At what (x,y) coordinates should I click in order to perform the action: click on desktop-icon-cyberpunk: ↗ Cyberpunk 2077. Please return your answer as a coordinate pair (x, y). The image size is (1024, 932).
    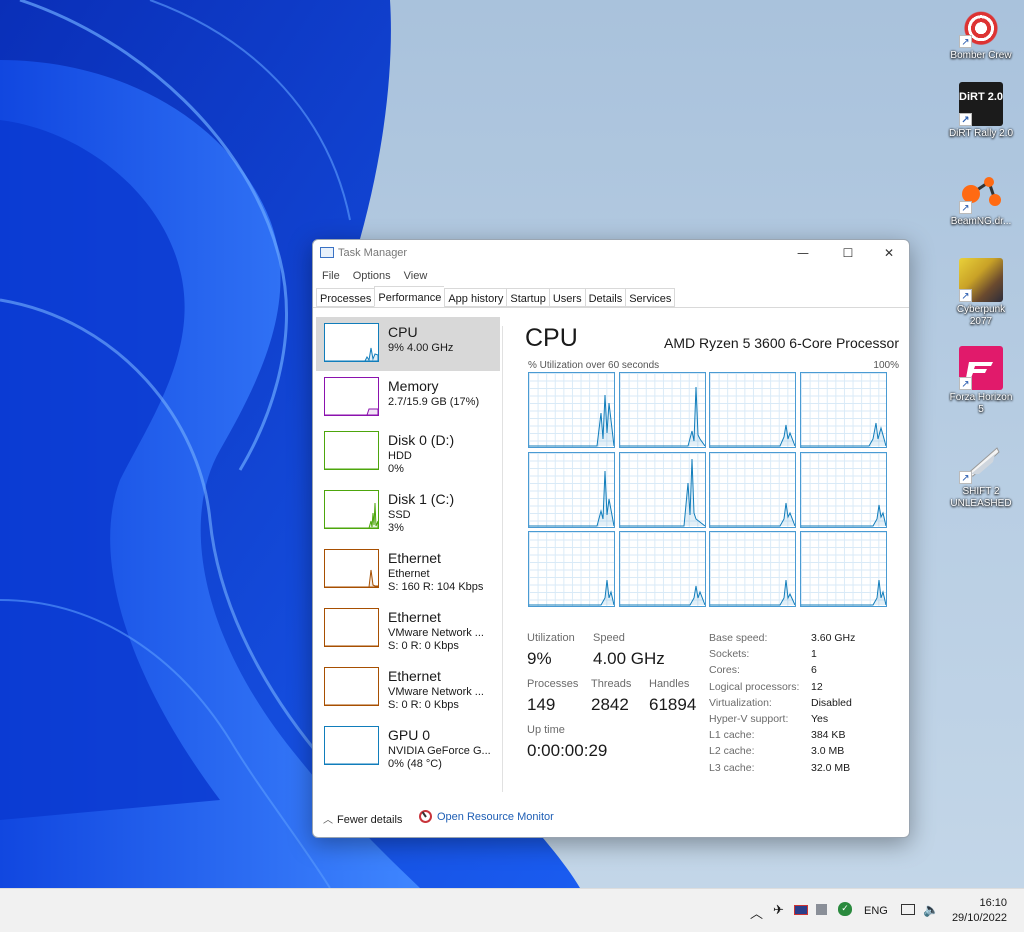
    Looking at the image, I should click on (981, 293).